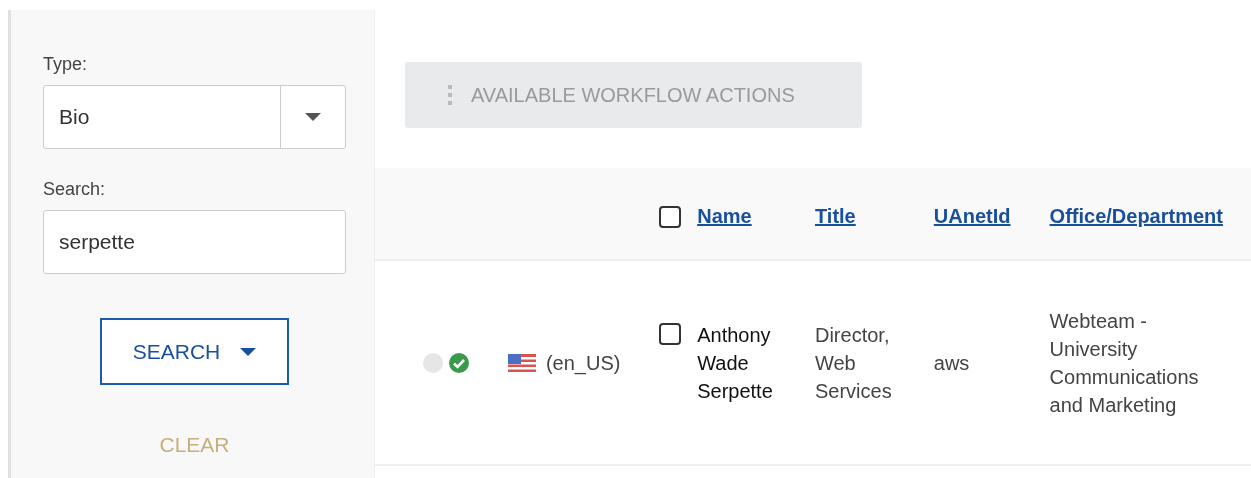 The height and width of the screenshot is (478, 1251). Describe the element at coordinates (951, 363) in the screenshot. I see `table-cell-text: aws` at that location.